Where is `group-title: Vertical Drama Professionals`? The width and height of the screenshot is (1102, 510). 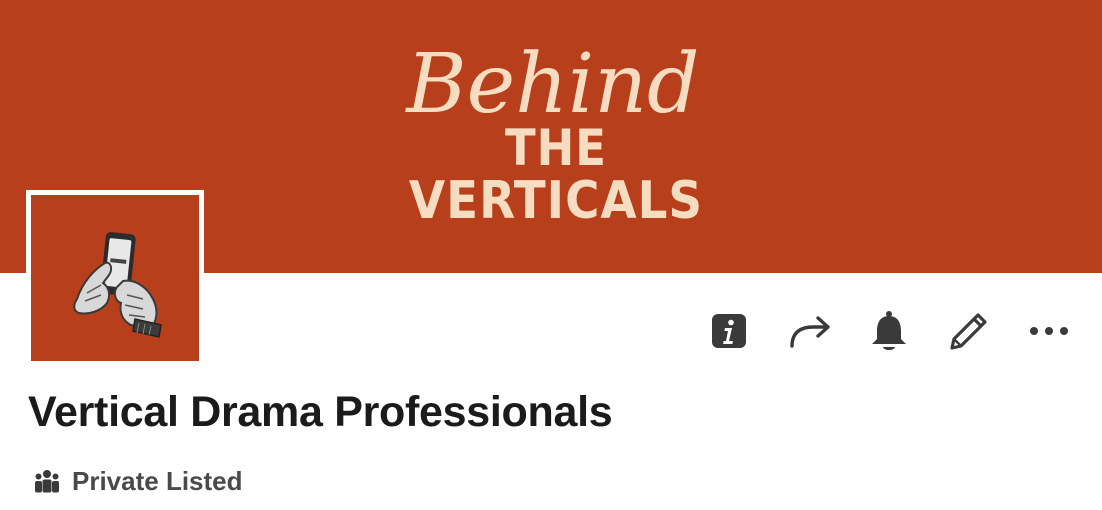 group-title: Vertical Drama Professionals is located at coordinates (320, 412).